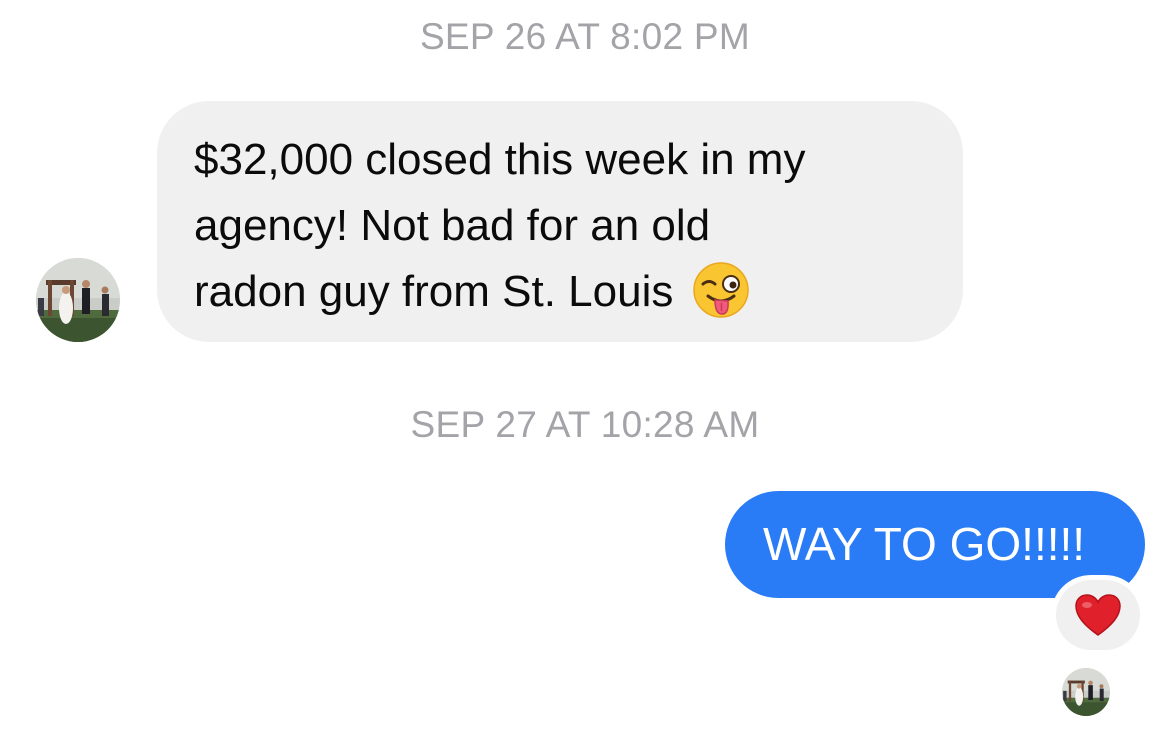 The height and width of the screenshot is (733, 1170). I want to click on read-receipt-avatar, so click(1086, 692).